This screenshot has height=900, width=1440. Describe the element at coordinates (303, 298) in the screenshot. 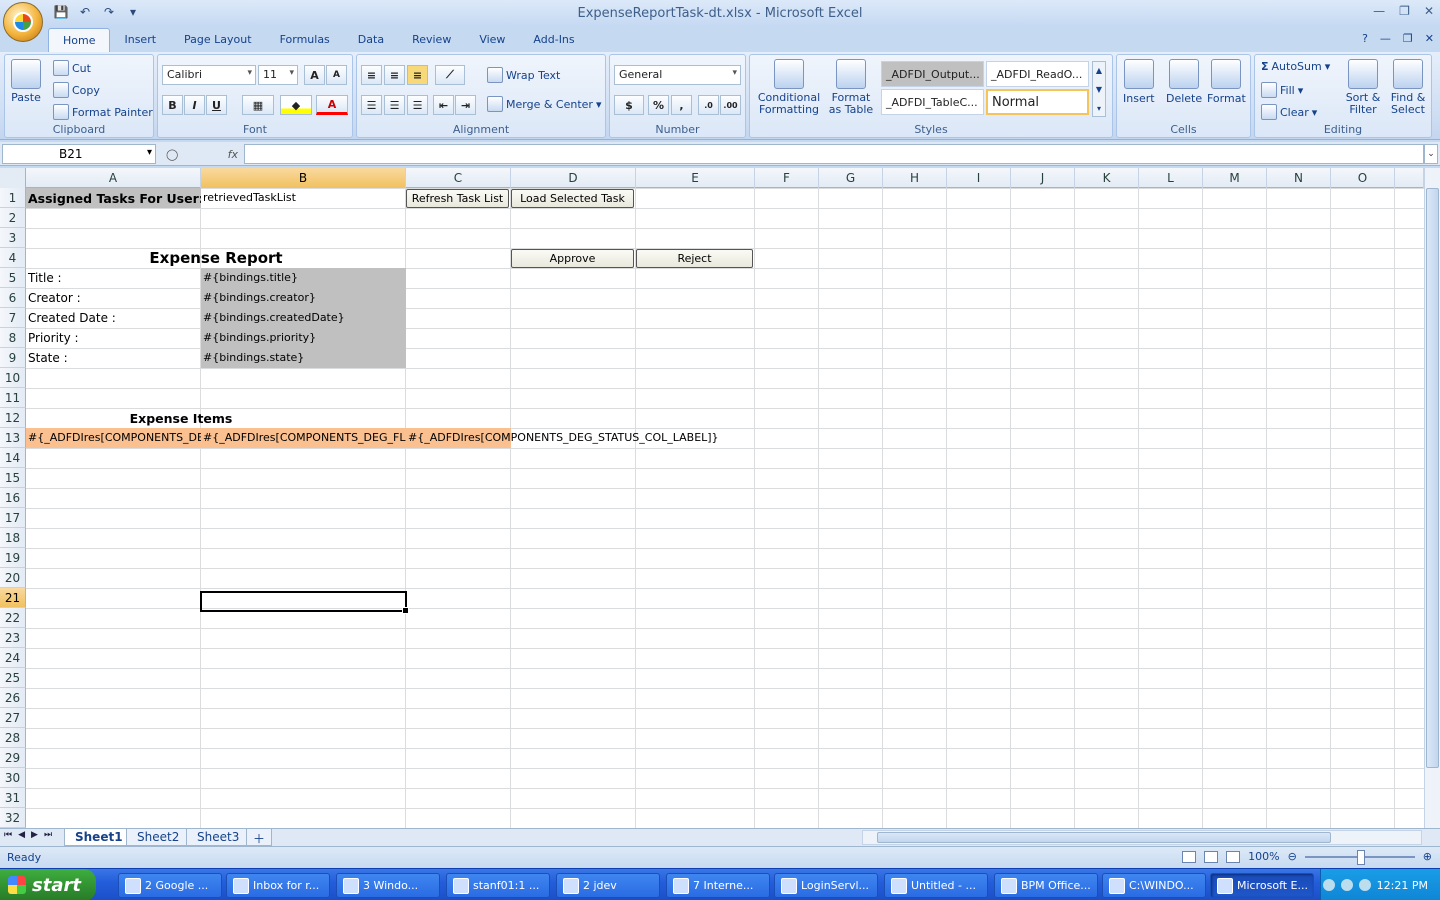

I see `cell-b6-creator-binding: #{bindings.creator}` at that location.